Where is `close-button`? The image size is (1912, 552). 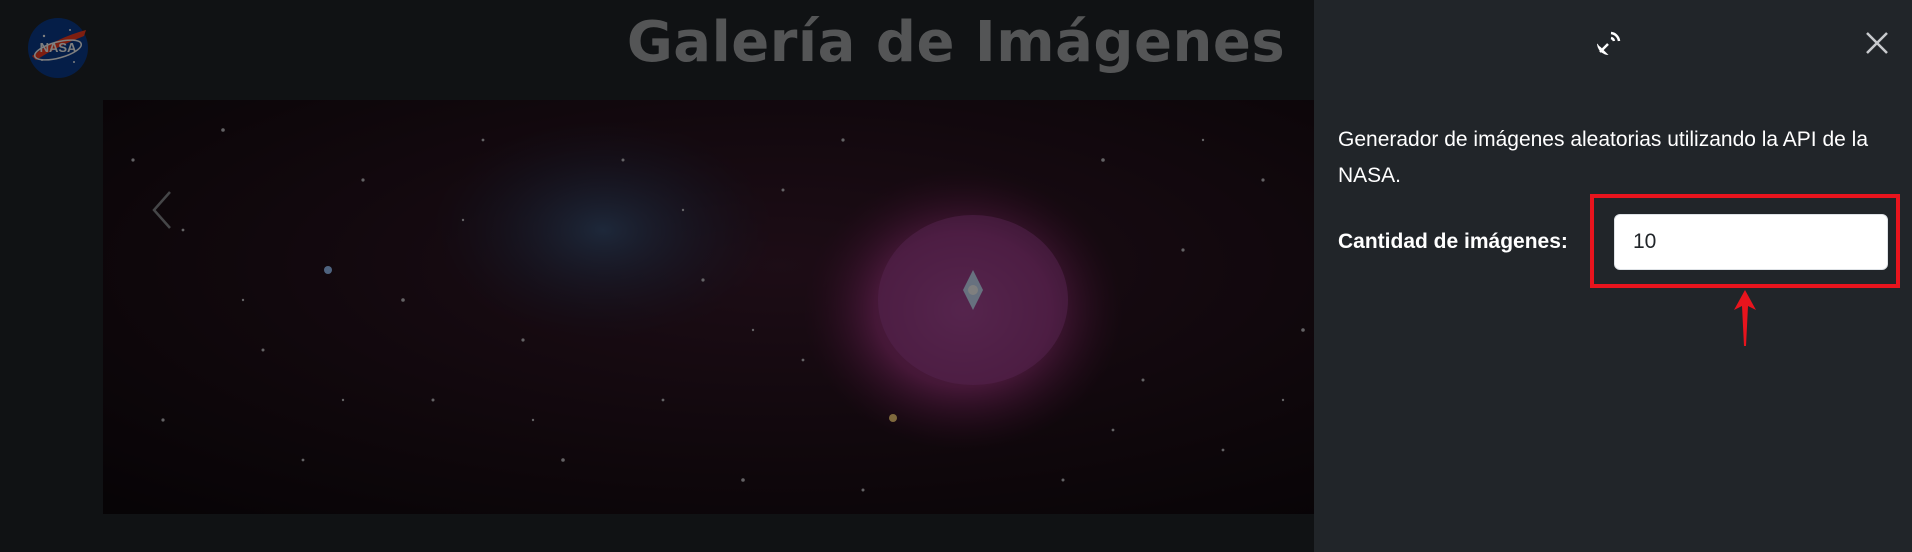 close-button is located at coordinates (1877, 43).